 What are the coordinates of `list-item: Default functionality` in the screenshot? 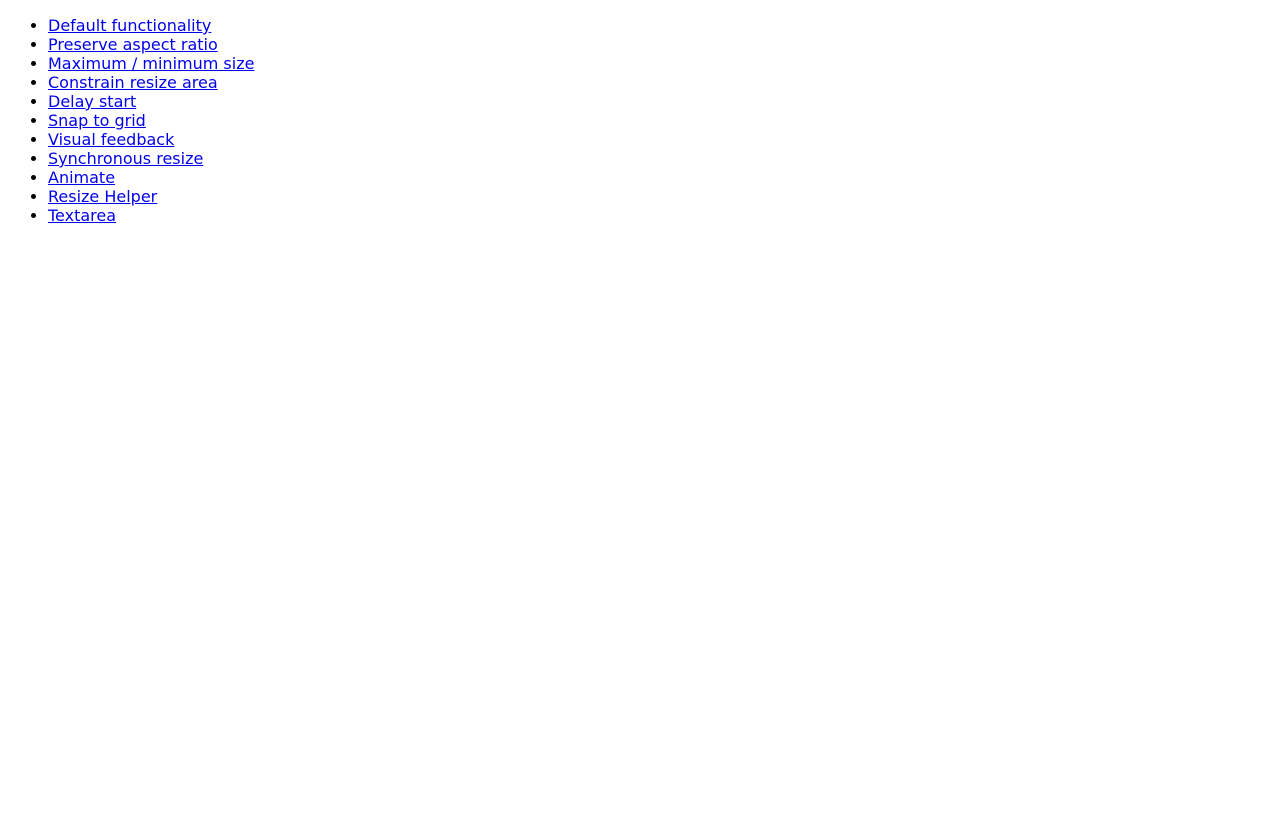 It's located at (664, 25).